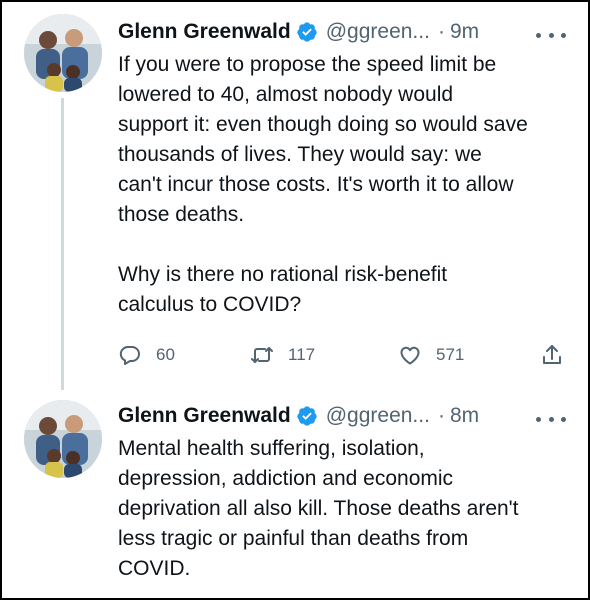 Image resolution: width=590 pixels, height=600 pixels. I want to click on speech-bubble-icon, so click(130, 355).